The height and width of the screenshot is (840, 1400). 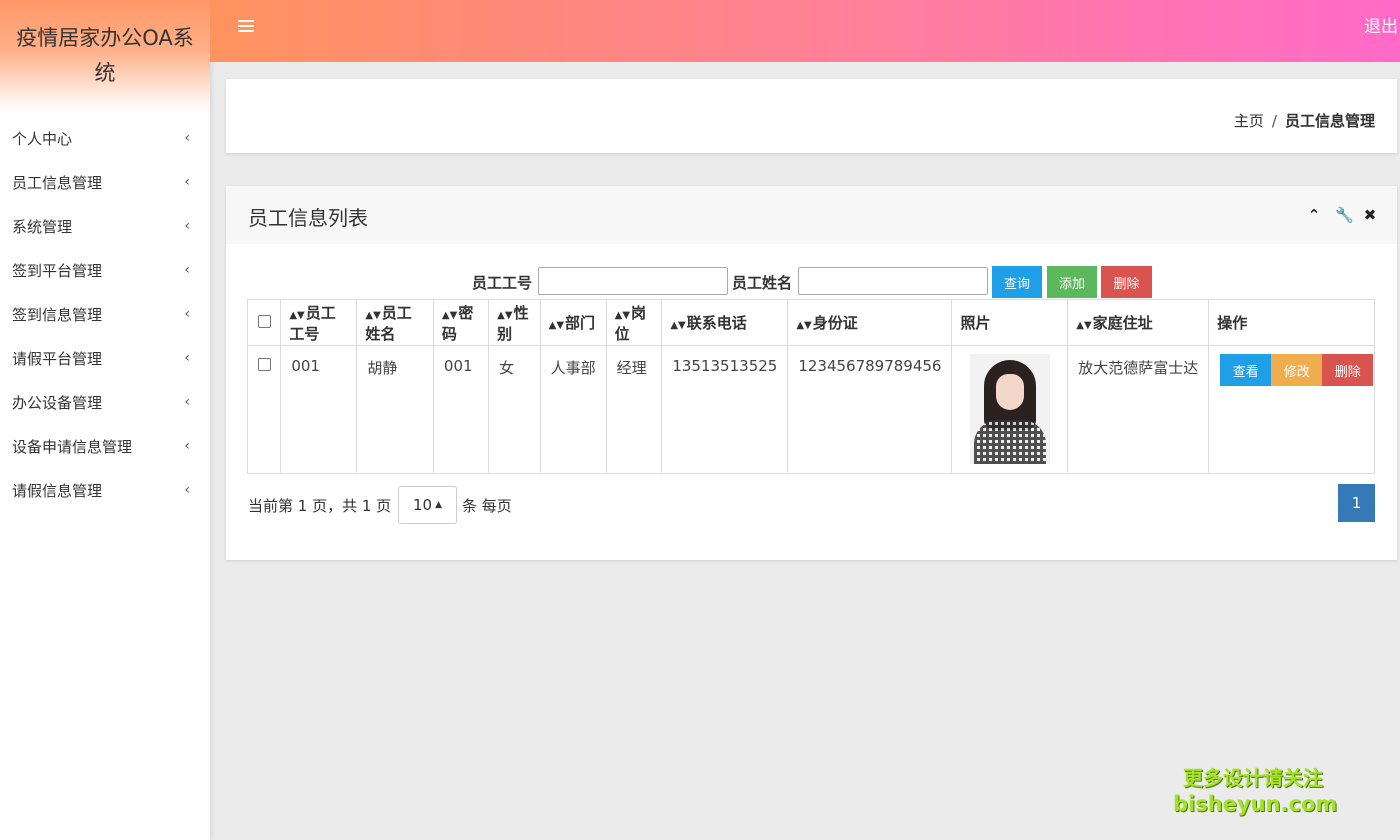 I want to click on employee-photo, so click(x=1009, y=409).